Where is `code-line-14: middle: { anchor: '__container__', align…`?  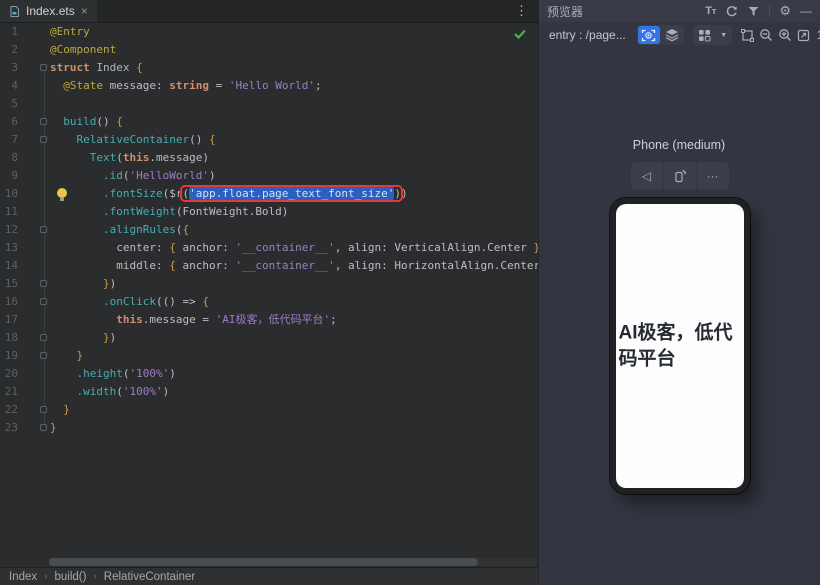 code-line-14: middle: { anchor: '__container__', align… is located at coordinates (294, 266).